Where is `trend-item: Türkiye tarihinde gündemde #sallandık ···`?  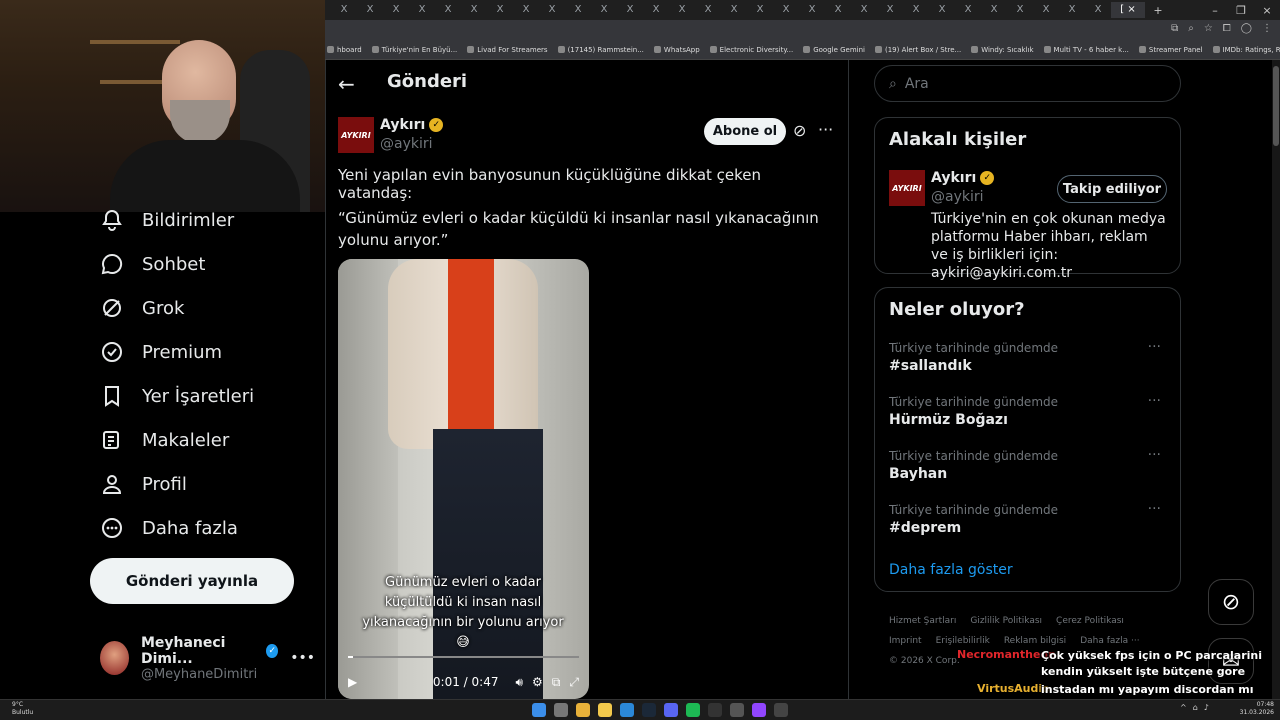 trend-item: Türkiye tarihinde gündemde #sallandık ··· is located at coordinates (1029, 356).